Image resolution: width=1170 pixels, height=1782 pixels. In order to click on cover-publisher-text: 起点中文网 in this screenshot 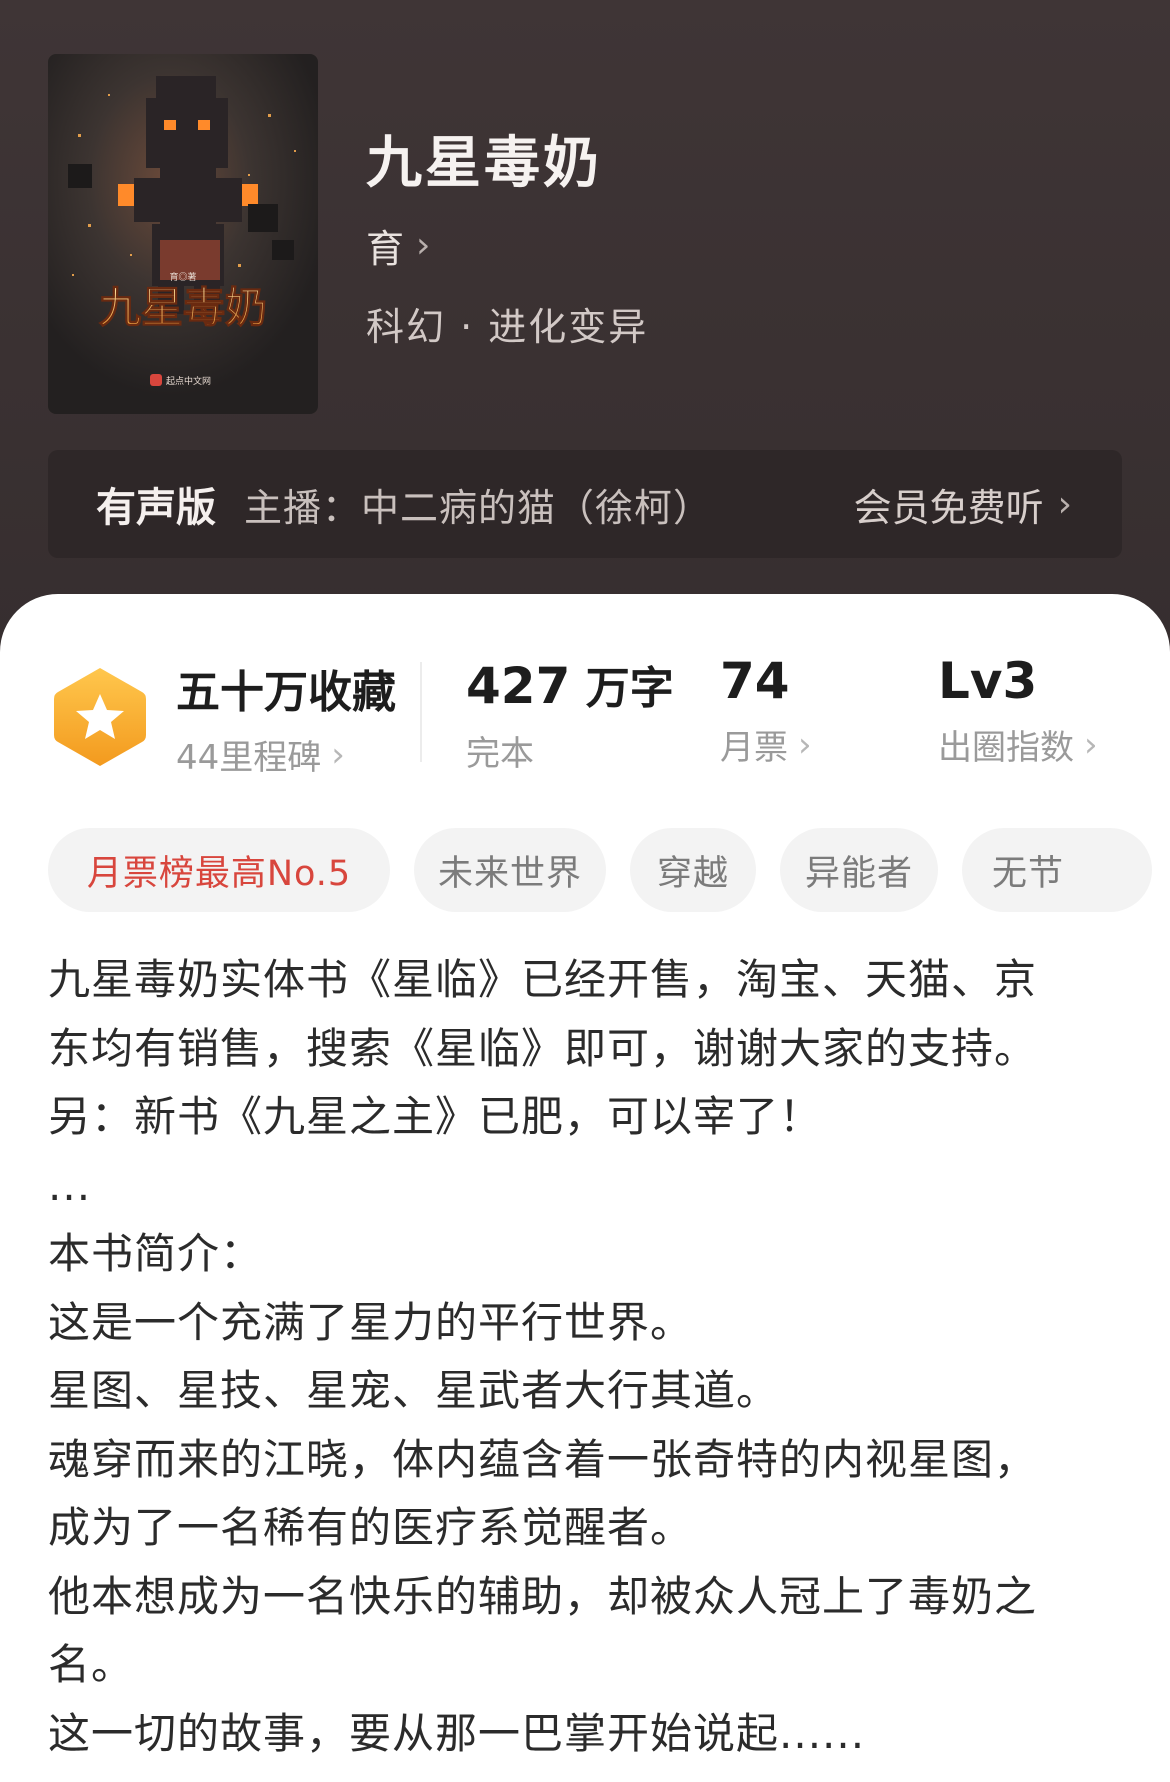, I will do `click(188, 380)`.